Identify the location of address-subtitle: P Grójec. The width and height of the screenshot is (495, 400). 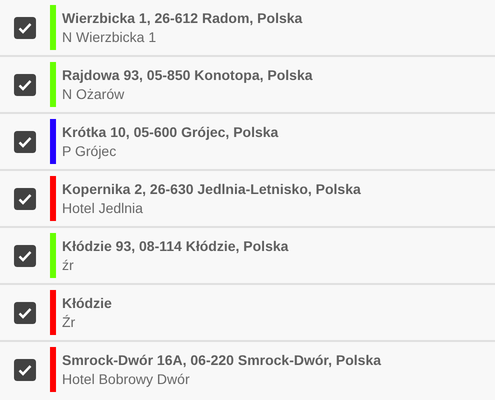
(90, 151).